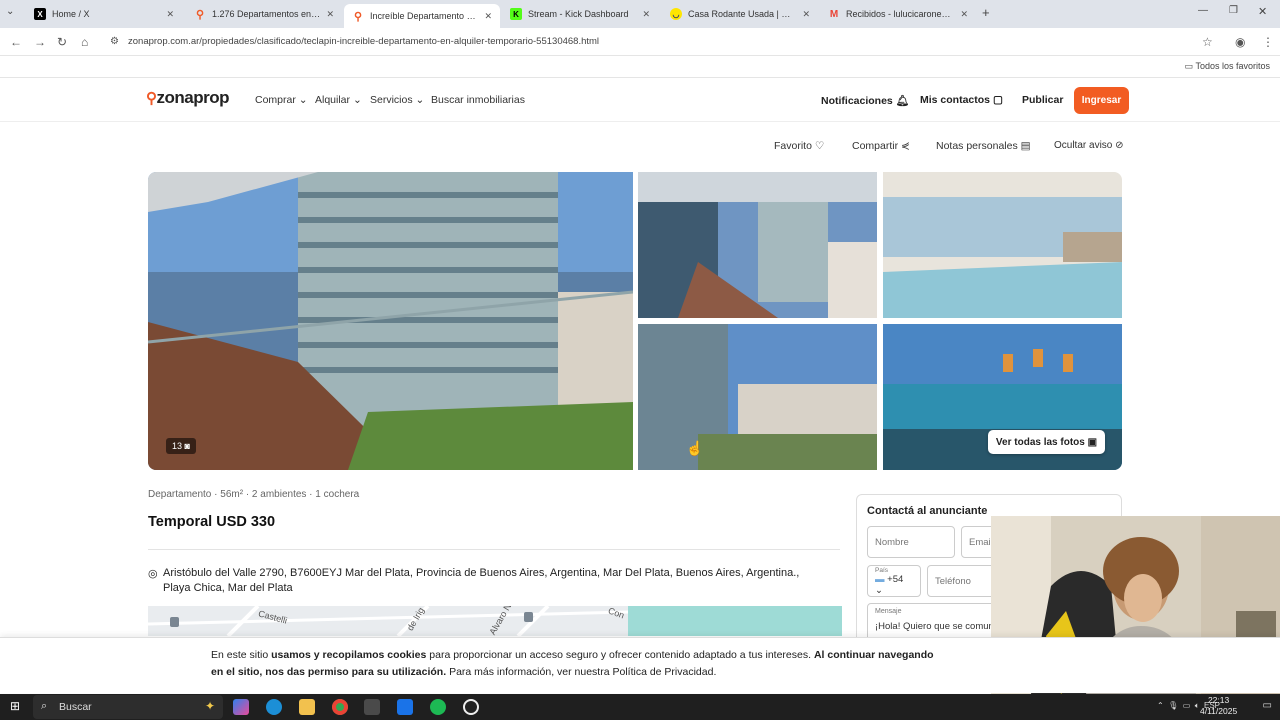 The image size is (1280, 720). What do you see at coordinates (1160, 705) in the screenshot?
I see `chevron-up-icon: ⌃` at bounding box center [1160, 705].